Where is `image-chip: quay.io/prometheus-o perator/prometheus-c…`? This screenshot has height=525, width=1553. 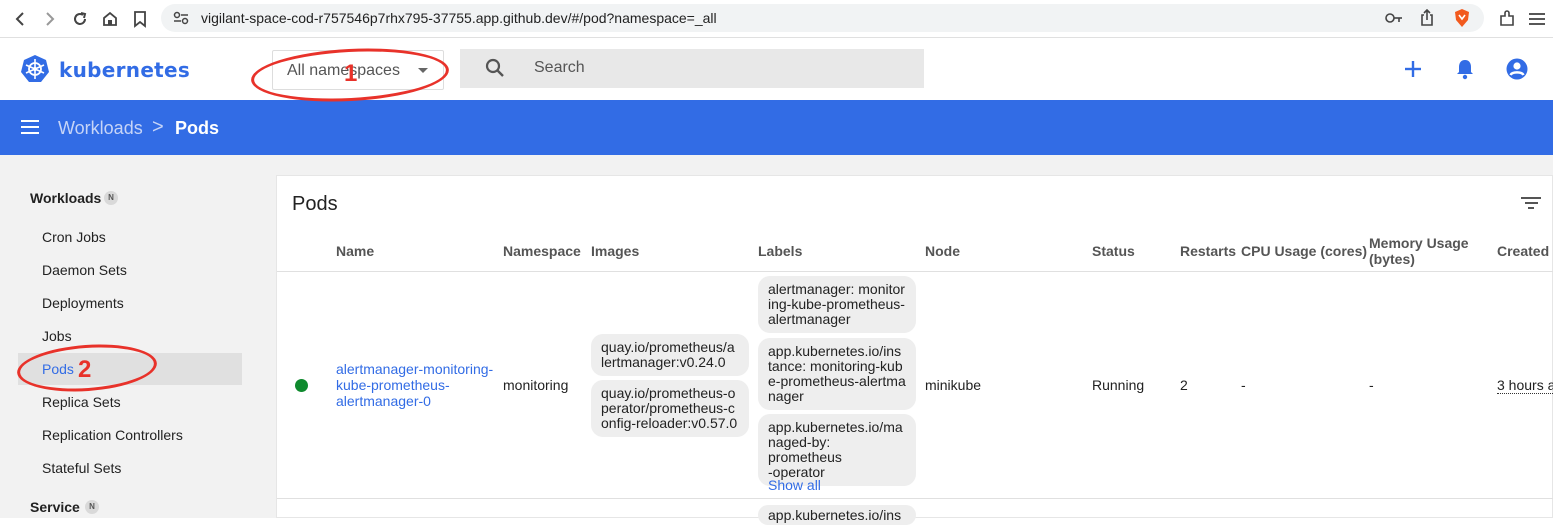 image-chip: quay.io/prometheus-o perator/prometheus-c… is located at coordinates (670, 408).